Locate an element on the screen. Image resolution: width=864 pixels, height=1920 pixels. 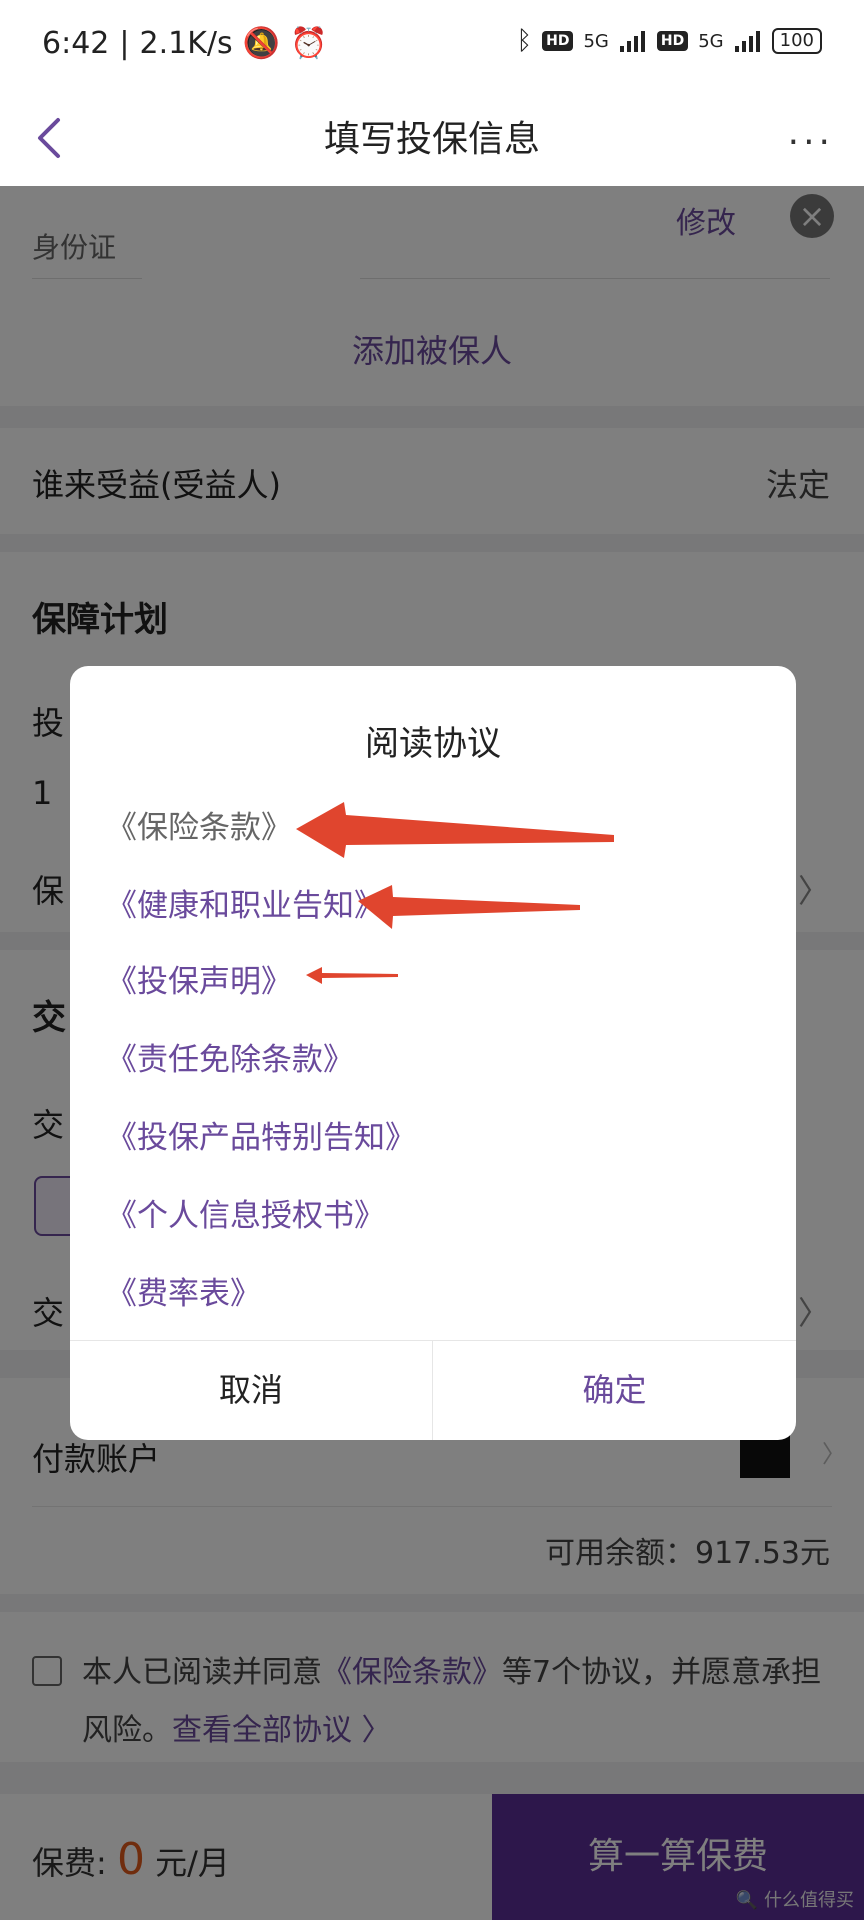
hd-badge-2: HD is located at coordinates (672, 41).